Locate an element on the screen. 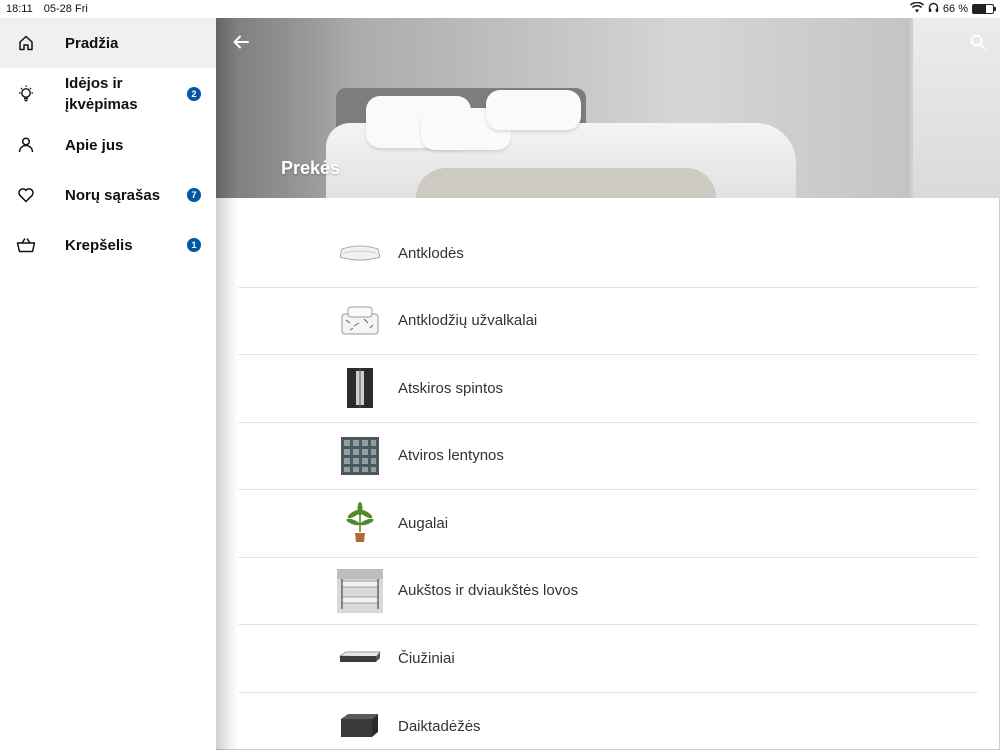  sidebar-item-label: Krepšelis is located at coordinates (99, 245).